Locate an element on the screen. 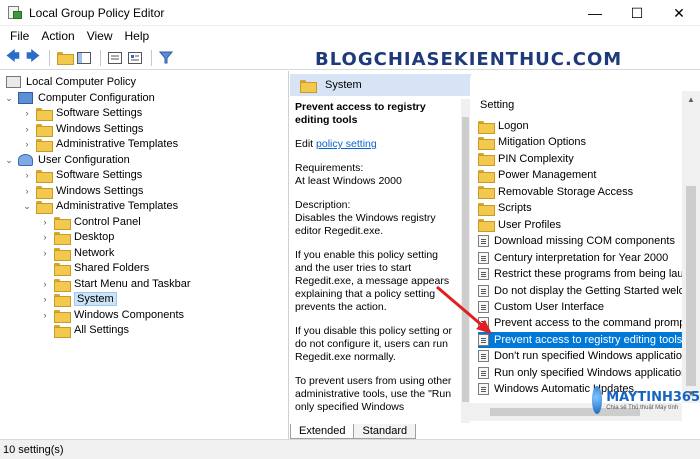 The image size is (700, 459). folder-up-icon is located at coordinates (64, 58).